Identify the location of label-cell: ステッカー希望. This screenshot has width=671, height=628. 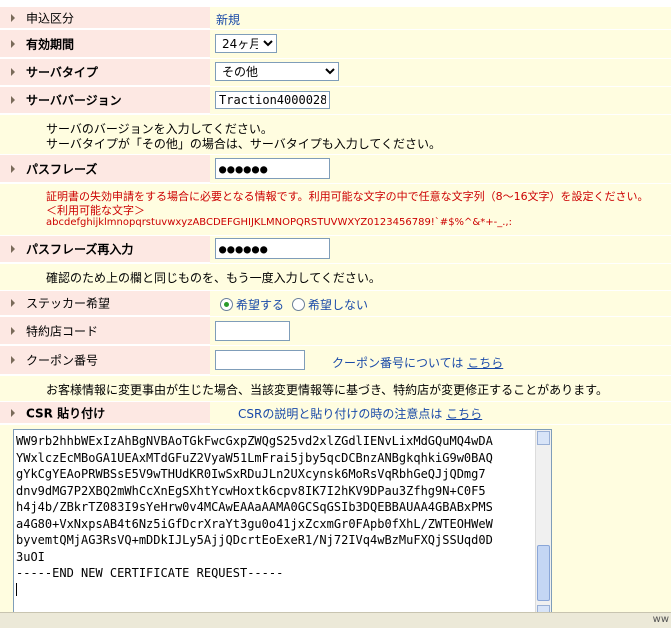
(105, 303).